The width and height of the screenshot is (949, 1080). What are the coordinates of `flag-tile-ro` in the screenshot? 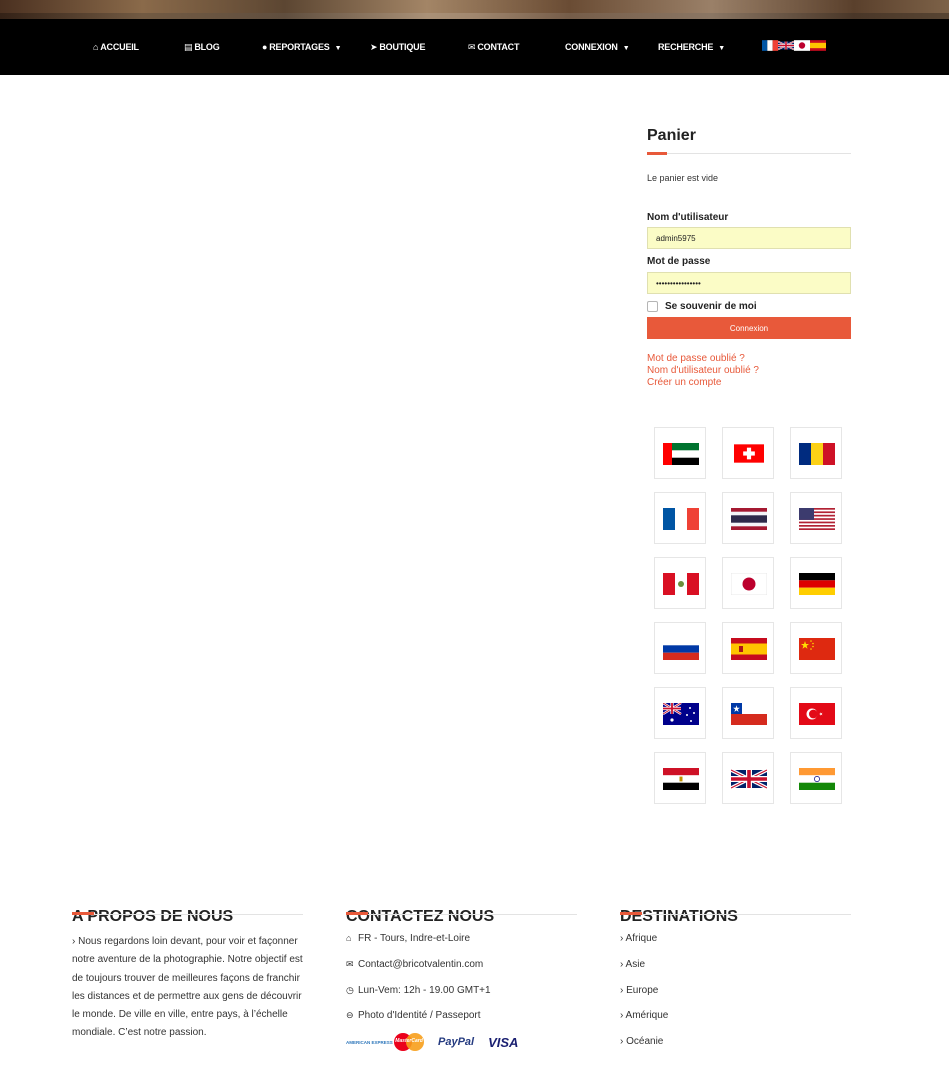 It's located at (816, 453).